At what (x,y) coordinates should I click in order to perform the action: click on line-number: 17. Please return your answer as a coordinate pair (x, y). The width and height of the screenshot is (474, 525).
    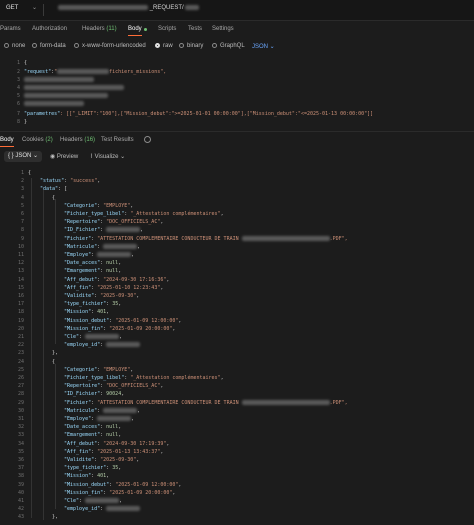
    Looking at the image, I should click on (20, 304).